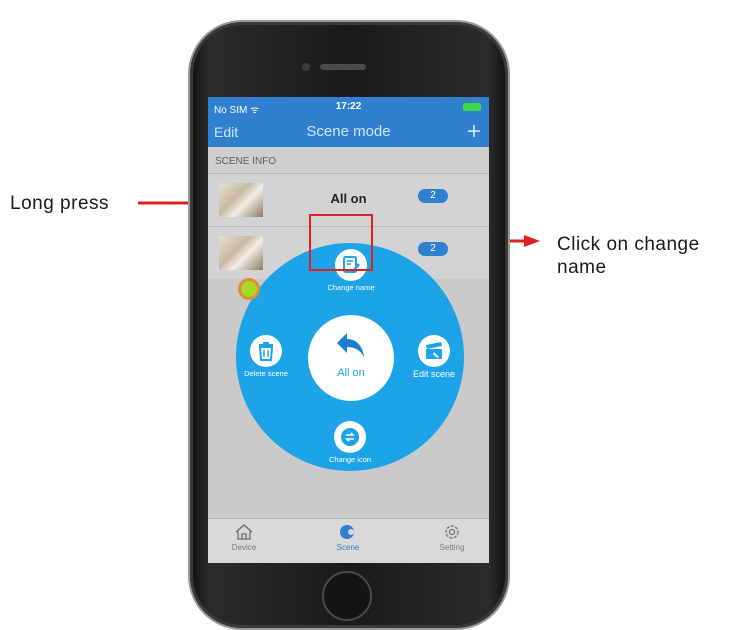 Image resolution: width=733 pixels, height=630 pixels. Describe the element at coordinates (348, 547) in the screenshot. I see `tab-label: Scene` at that location.